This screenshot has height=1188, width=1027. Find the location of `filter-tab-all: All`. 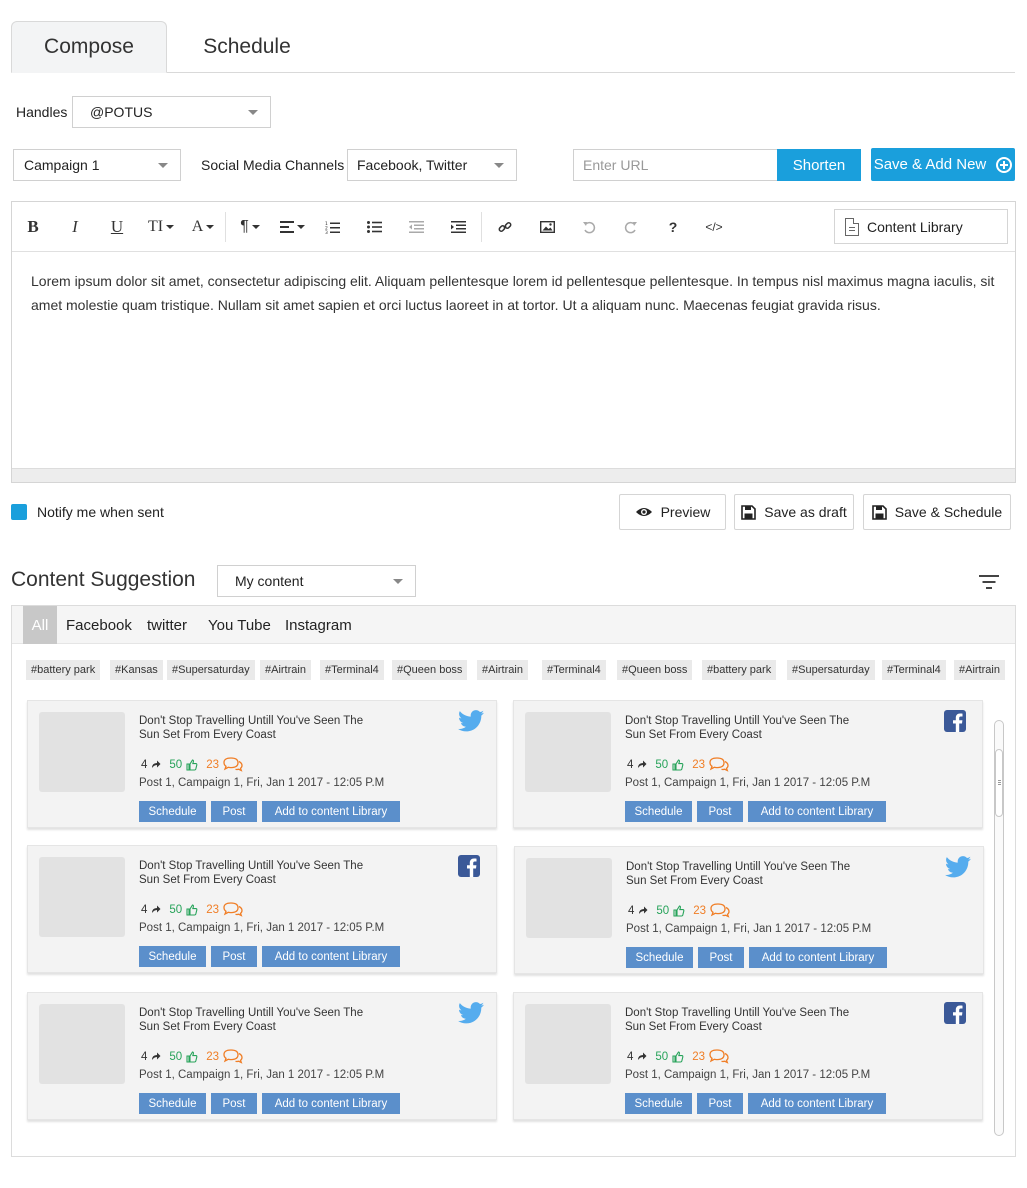

filter-tab-all: All is located at coordinates (40, 625).